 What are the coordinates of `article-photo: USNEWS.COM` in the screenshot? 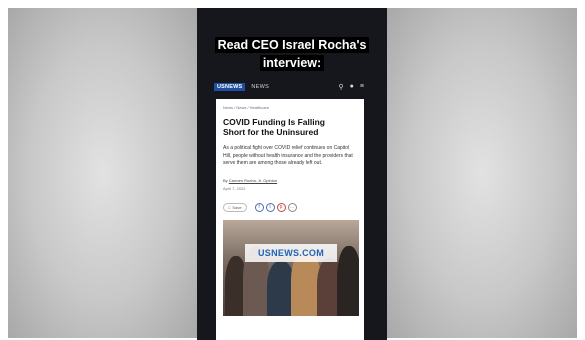 It's located at (291, 267).